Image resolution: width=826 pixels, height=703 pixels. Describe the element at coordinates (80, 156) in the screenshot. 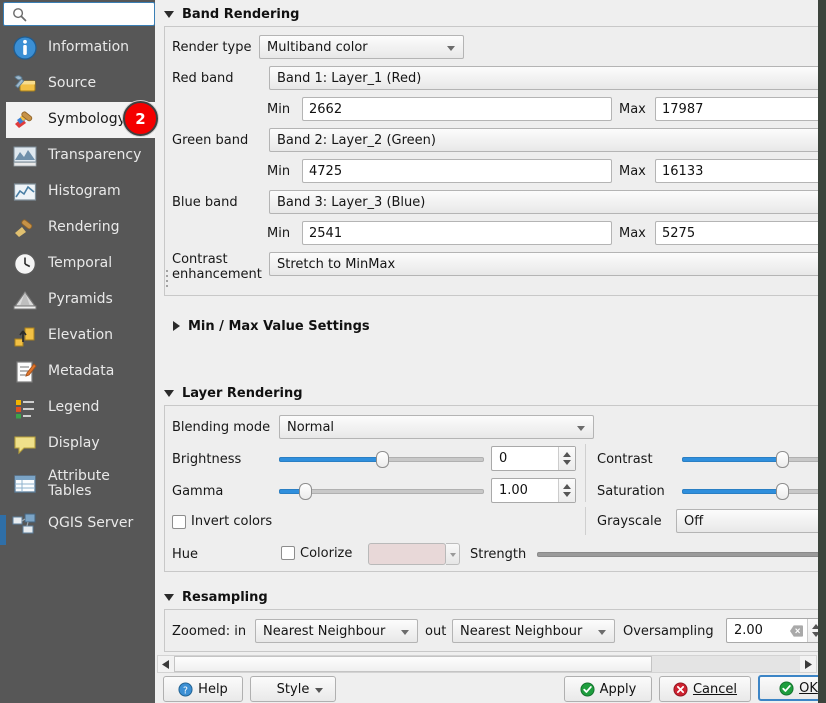

I see `sidebar-item-transparency: Transparency` at that location.